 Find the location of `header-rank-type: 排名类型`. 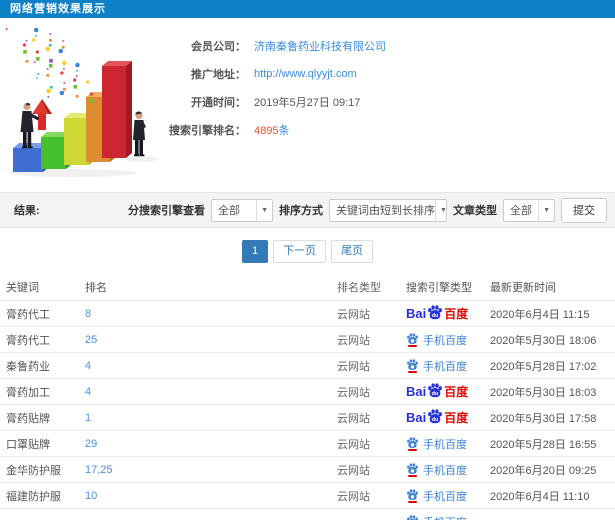

header-rank-type: 排名类型 is located at coordinates (359, 287).